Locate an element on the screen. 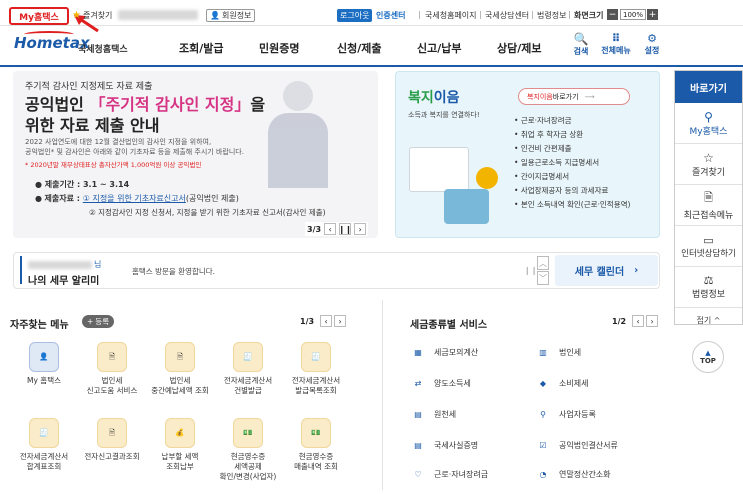 The image size is (743, 494). member-info-button: 👤 회원정보 is located at coordinates (231, 15).